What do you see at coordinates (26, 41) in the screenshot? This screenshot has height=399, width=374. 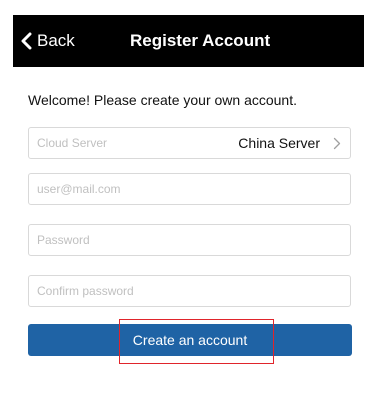 I see `chevron-left-icon` at bounding box center [26, 41].